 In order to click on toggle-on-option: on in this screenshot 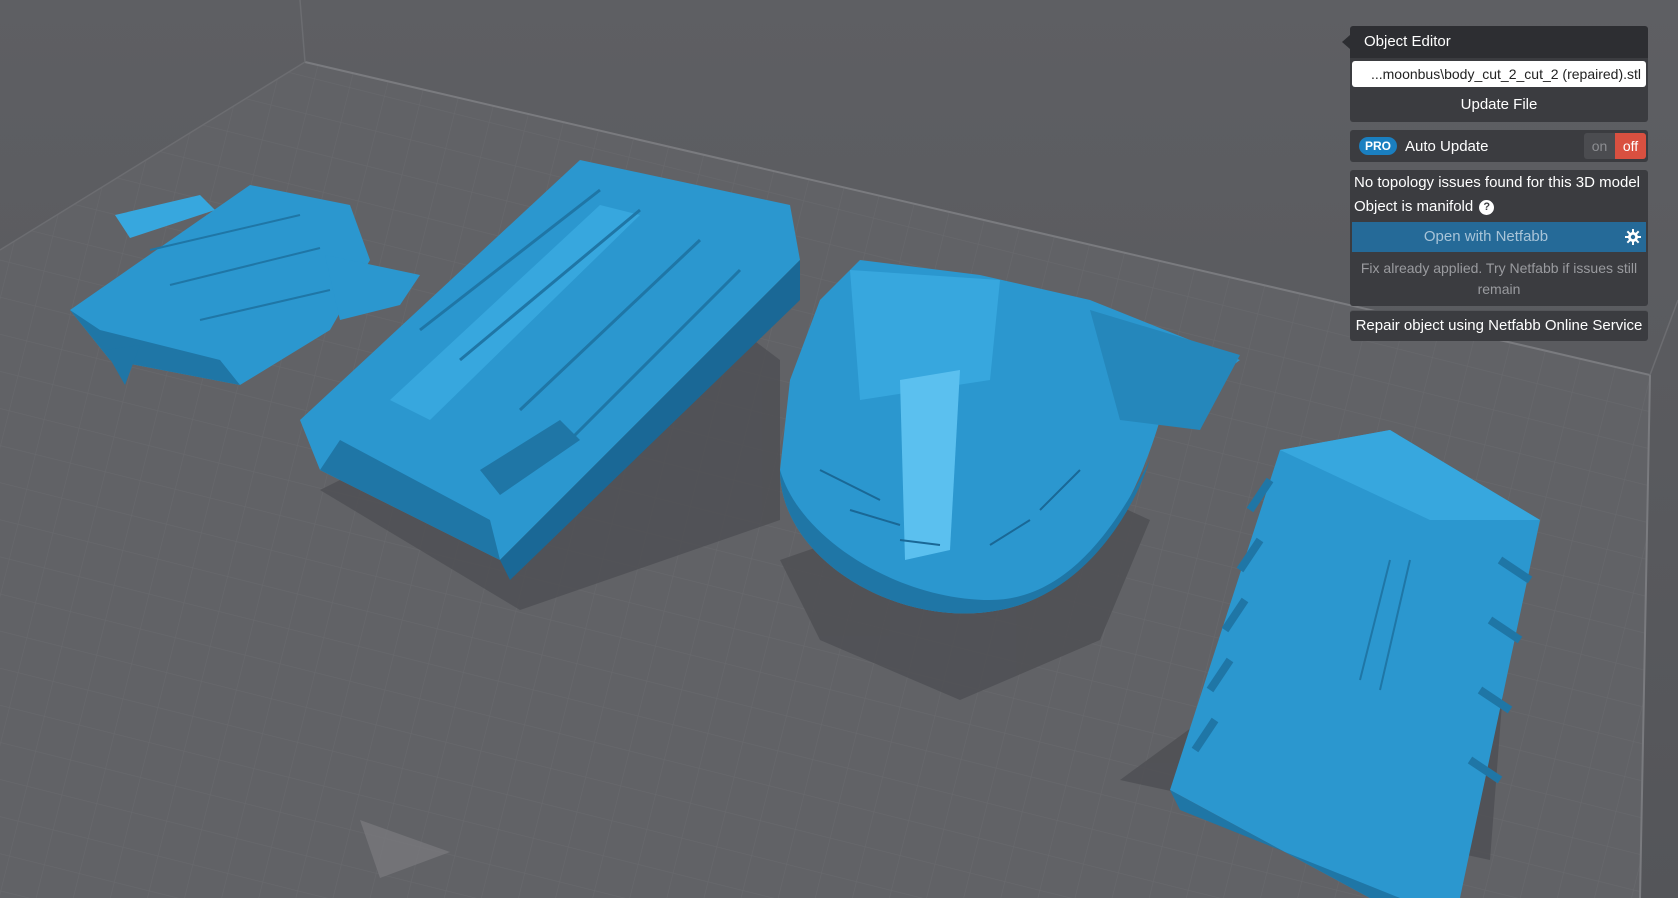, I will do `click(1599, 146)`.